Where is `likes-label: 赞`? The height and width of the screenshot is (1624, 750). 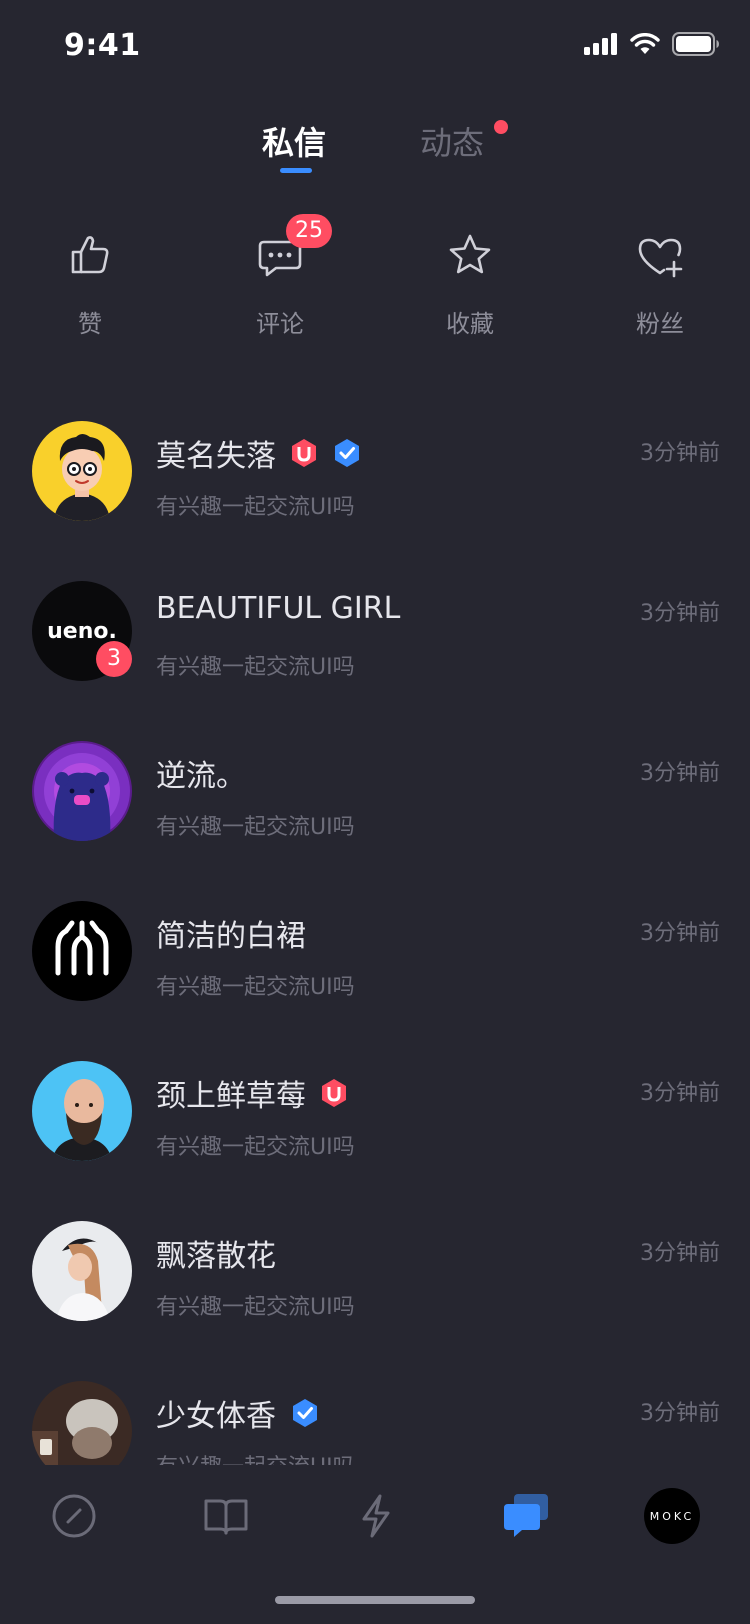
likes-label: 赞 is located at coordinates (90, 324).